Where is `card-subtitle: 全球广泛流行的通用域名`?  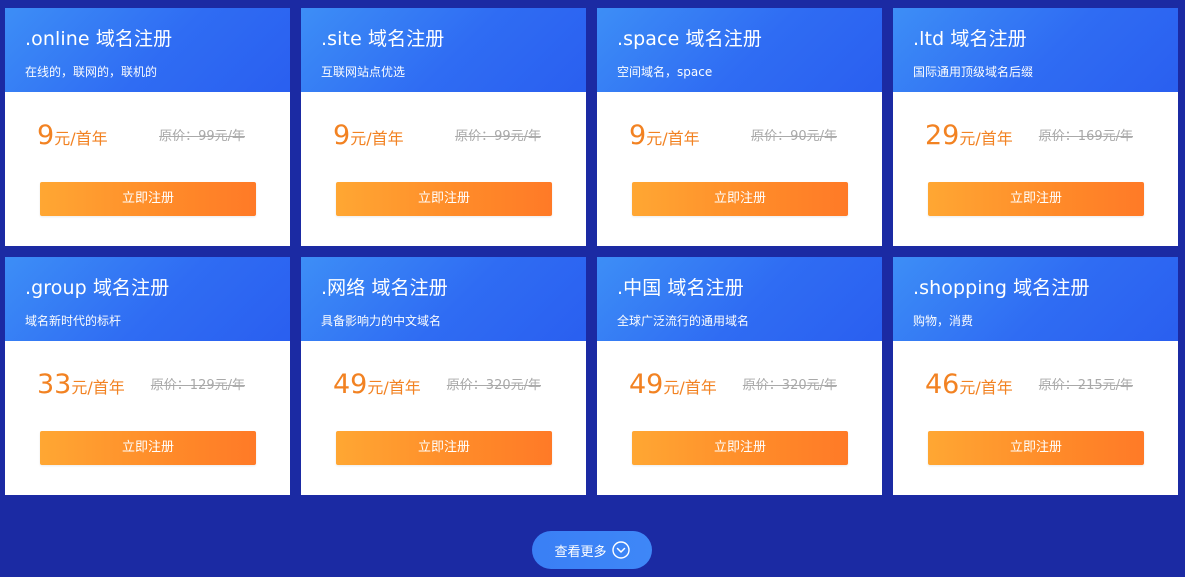 card-subtitle: 全球广泛流行的通用域名 is located at coordinates (683, 321).